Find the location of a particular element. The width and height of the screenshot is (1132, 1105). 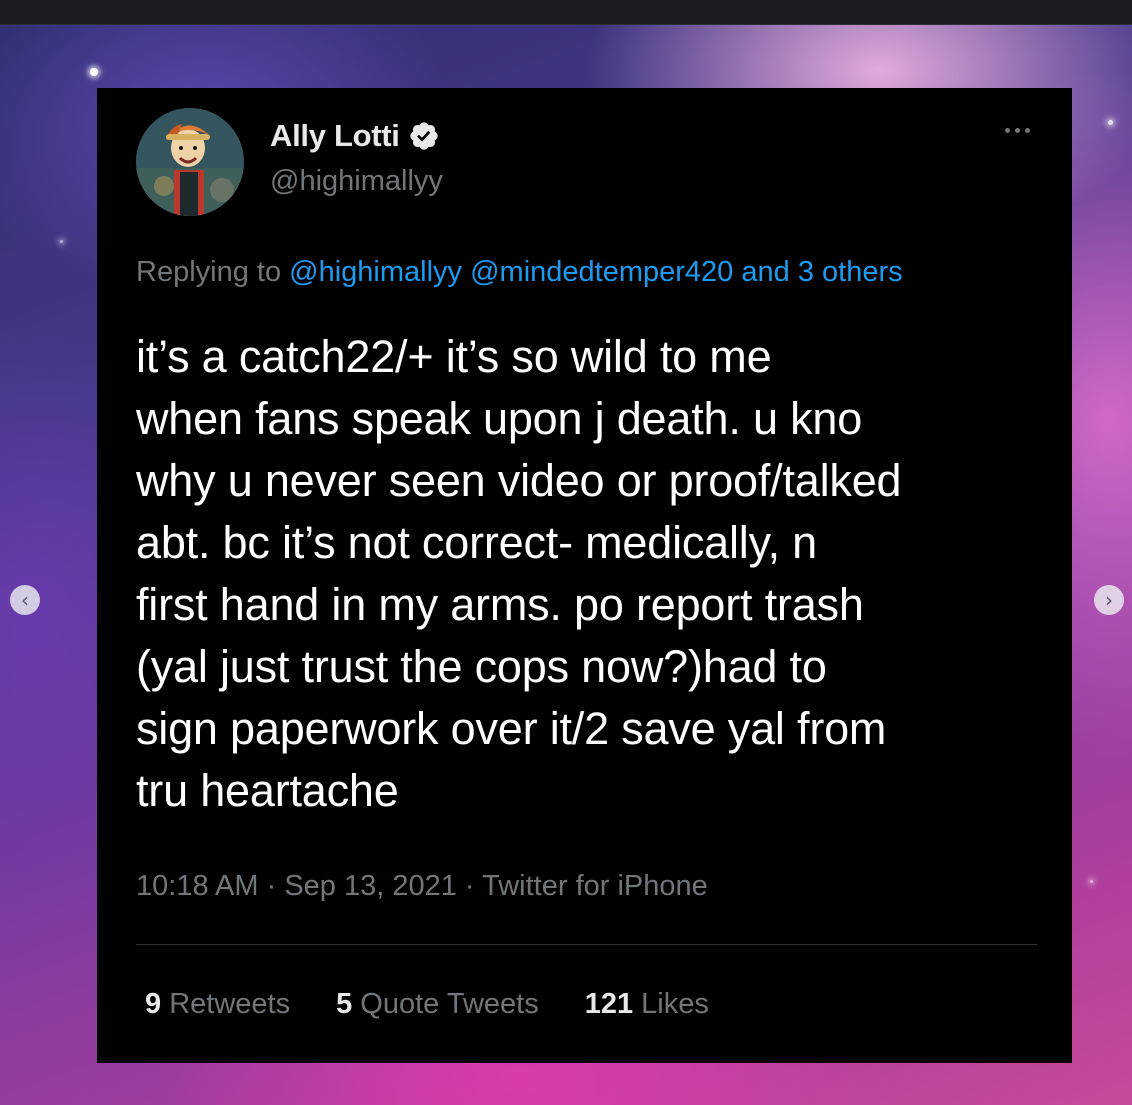

verified-badge-icon is located at coordinates (423, 136).